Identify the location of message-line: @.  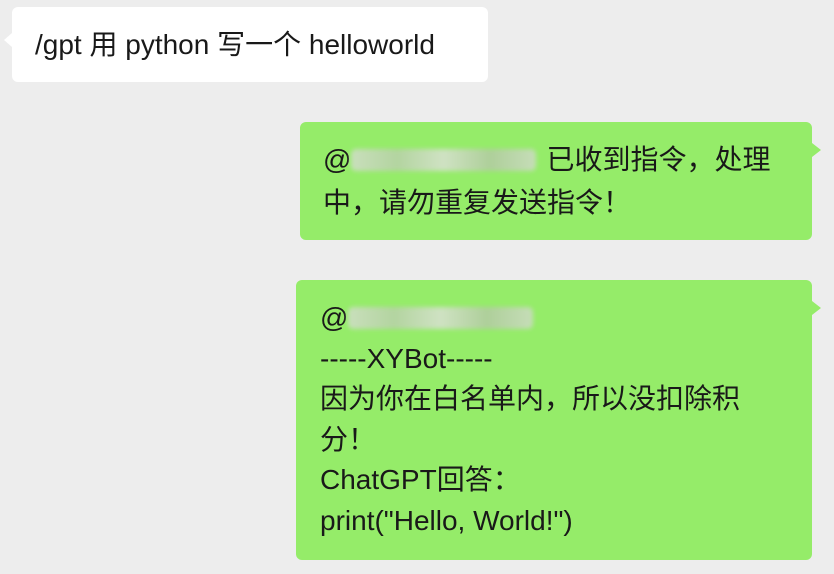
(554, 318).